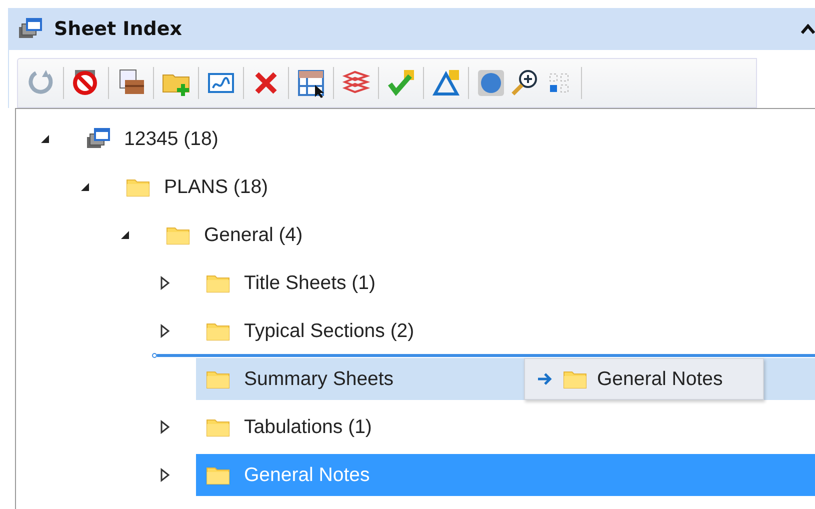 This screenshot has height=509, width=815. Describe the element at coordinates (808, 29) in the screenshot. I see `collapse-chevron-icon` at that location.